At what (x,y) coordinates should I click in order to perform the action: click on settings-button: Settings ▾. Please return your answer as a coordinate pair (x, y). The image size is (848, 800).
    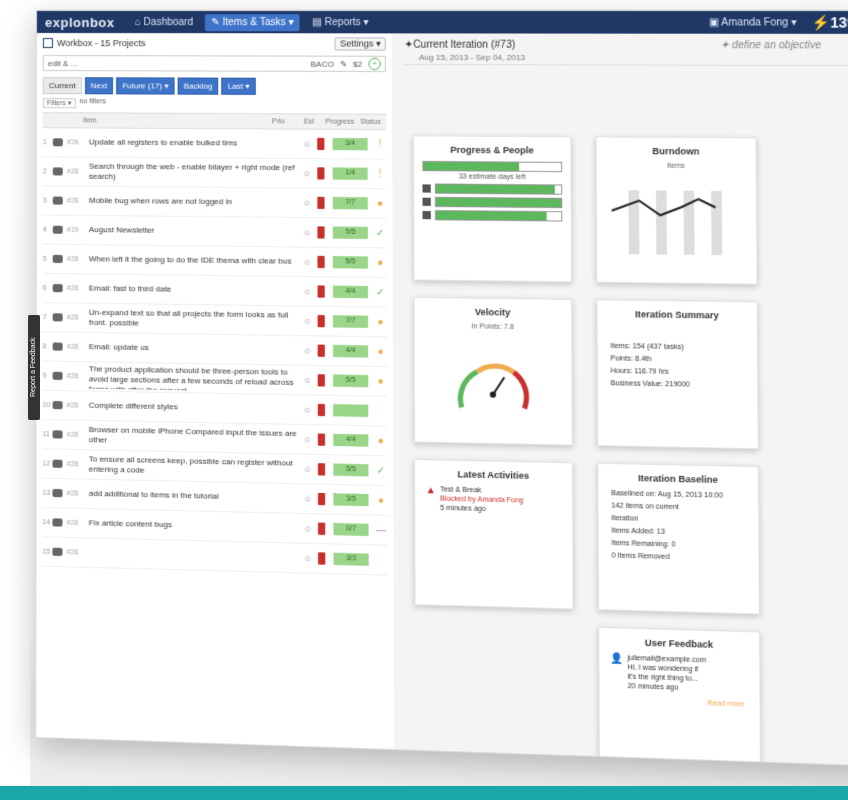
    Looking at the image, I should click on (360, 43).